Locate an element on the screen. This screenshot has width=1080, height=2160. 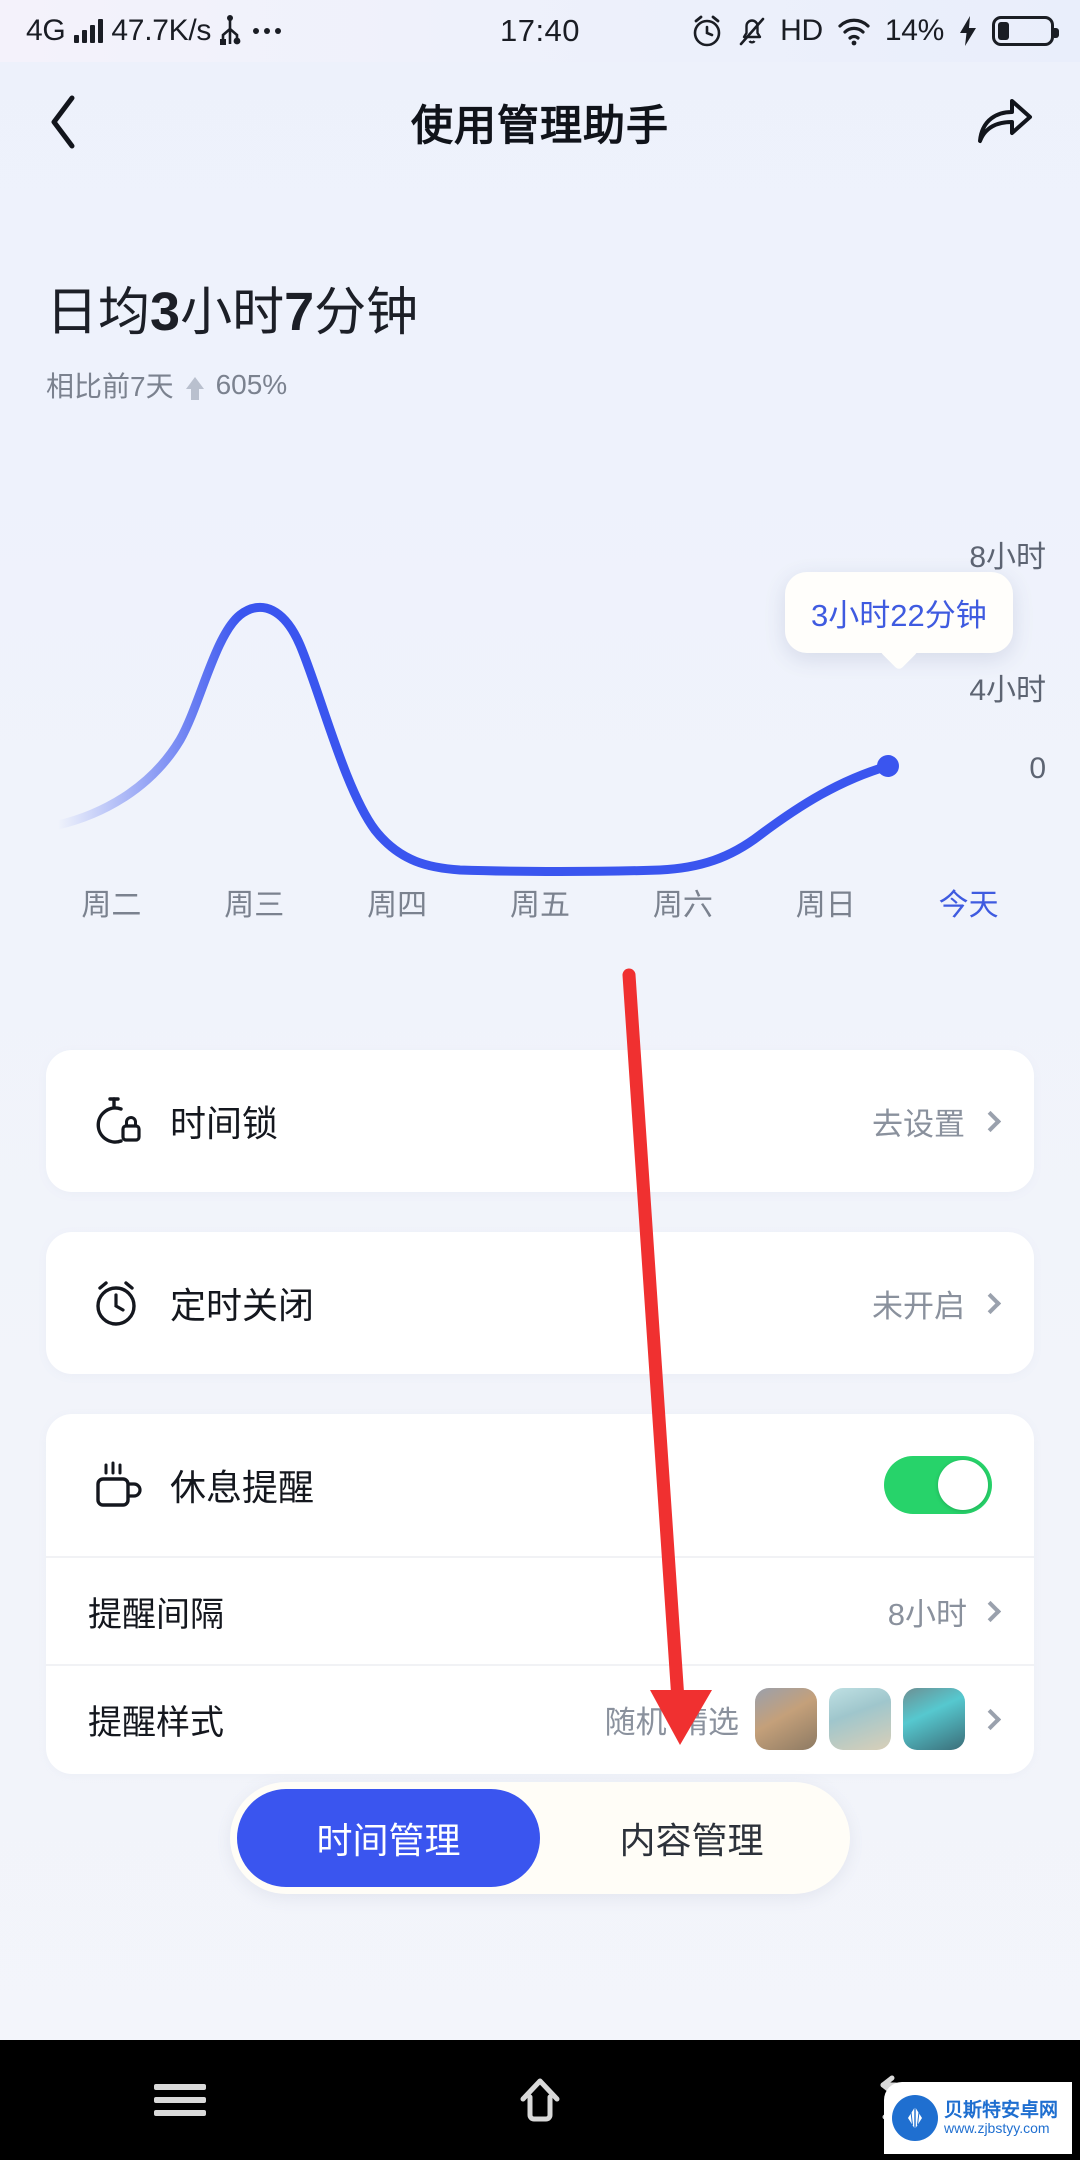
daily-average-text: 日均3小时7分钟 is located at coordinates (232, 307).